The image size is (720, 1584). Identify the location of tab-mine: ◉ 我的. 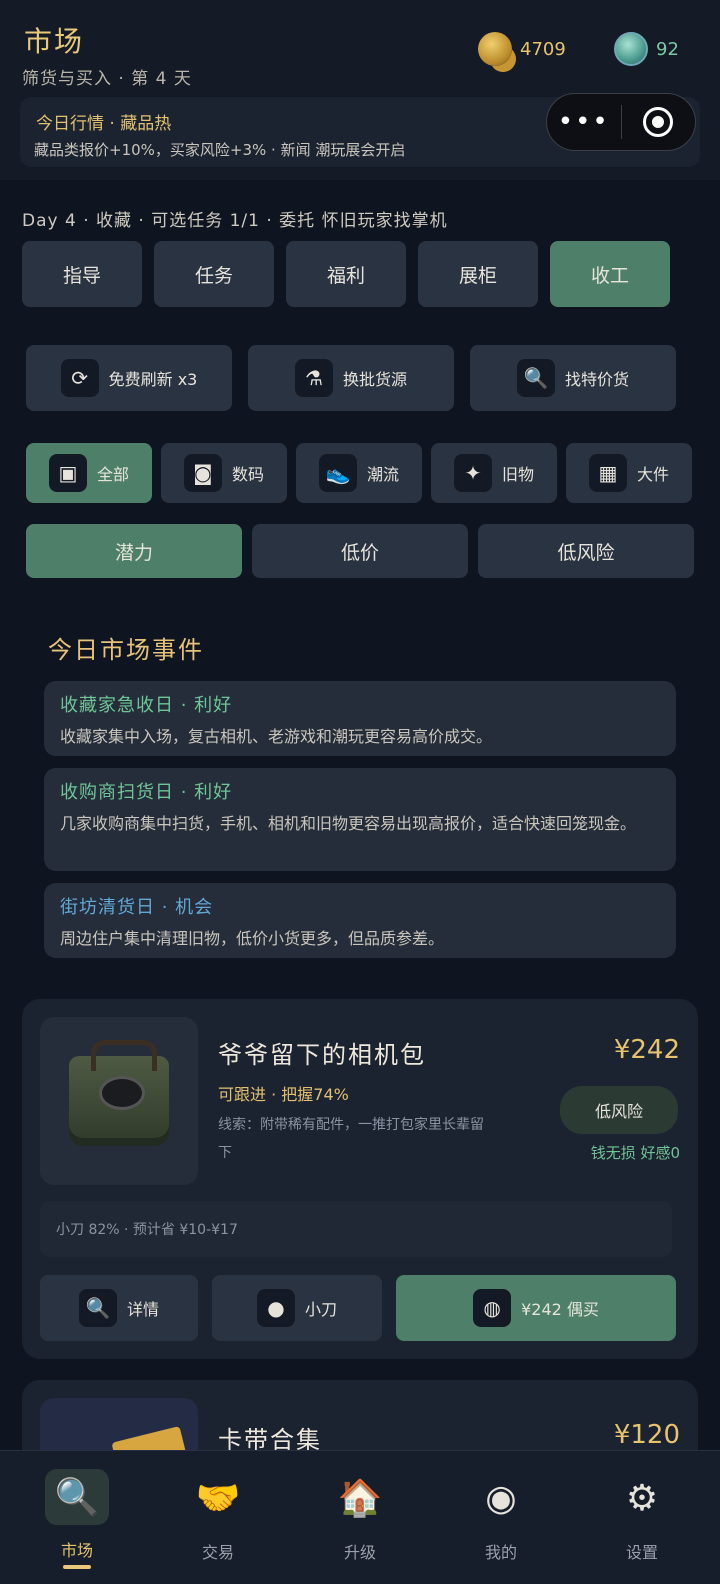
(501, 1519).